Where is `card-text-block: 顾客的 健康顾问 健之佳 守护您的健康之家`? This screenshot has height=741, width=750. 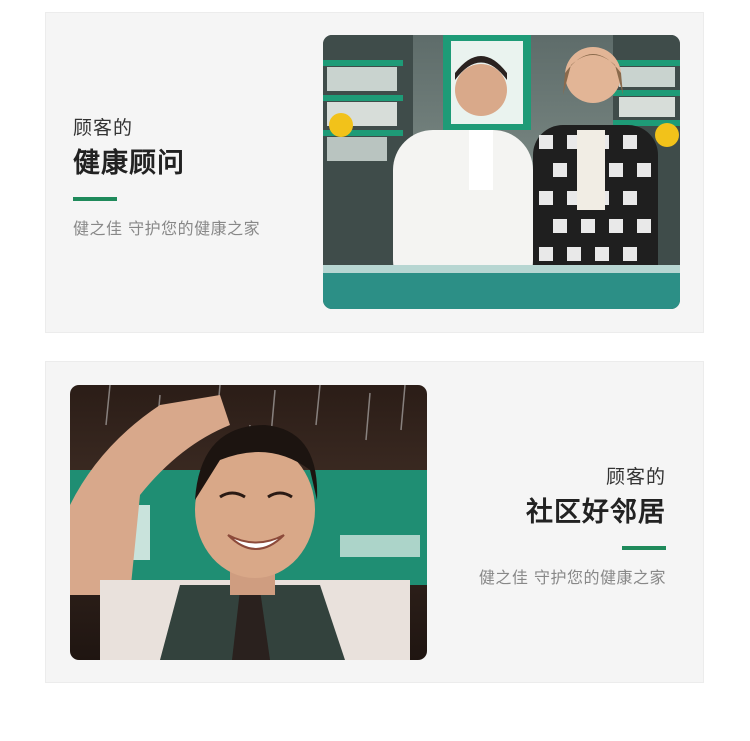 card-text-block: 顾客的 健康顾问 健之佳 守护您的健康之家 is located at coordinates (166, 177).